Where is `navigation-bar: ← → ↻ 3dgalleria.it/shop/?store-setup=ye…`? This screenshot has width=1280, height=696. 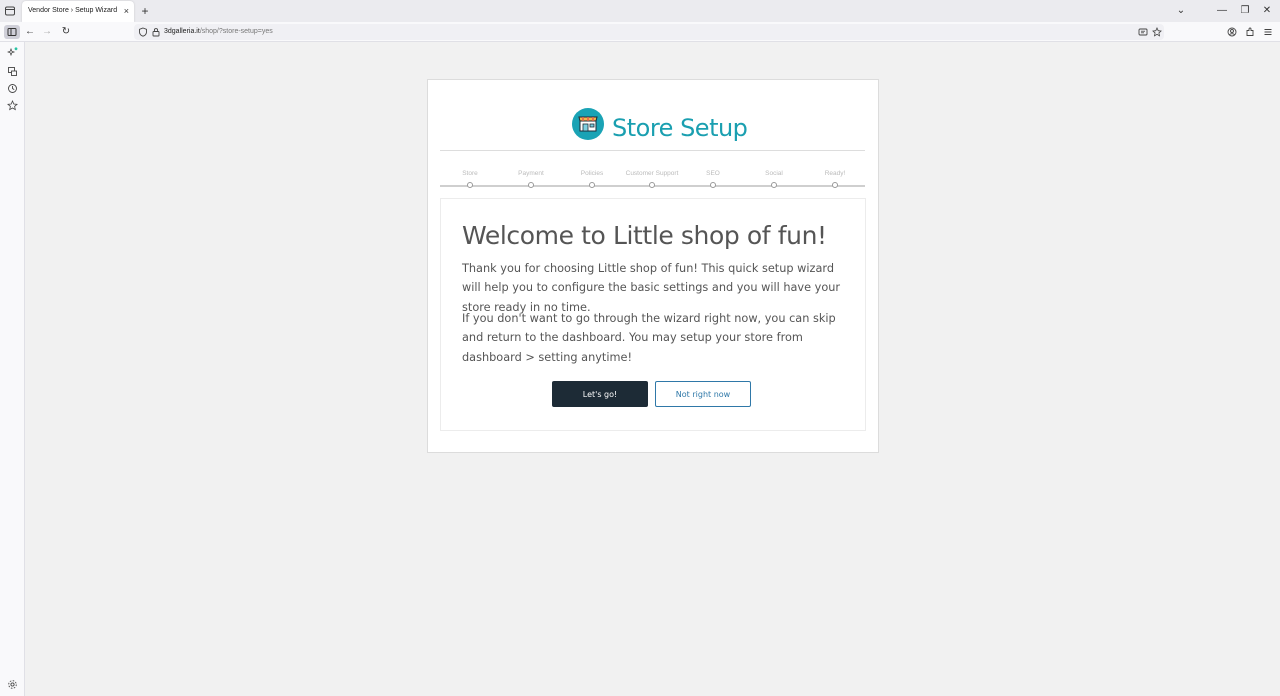 navigation-bar: ← → ↻ 3dgalleria.it/shop/?store-setup=ye… is located at coordinates (640, 32).